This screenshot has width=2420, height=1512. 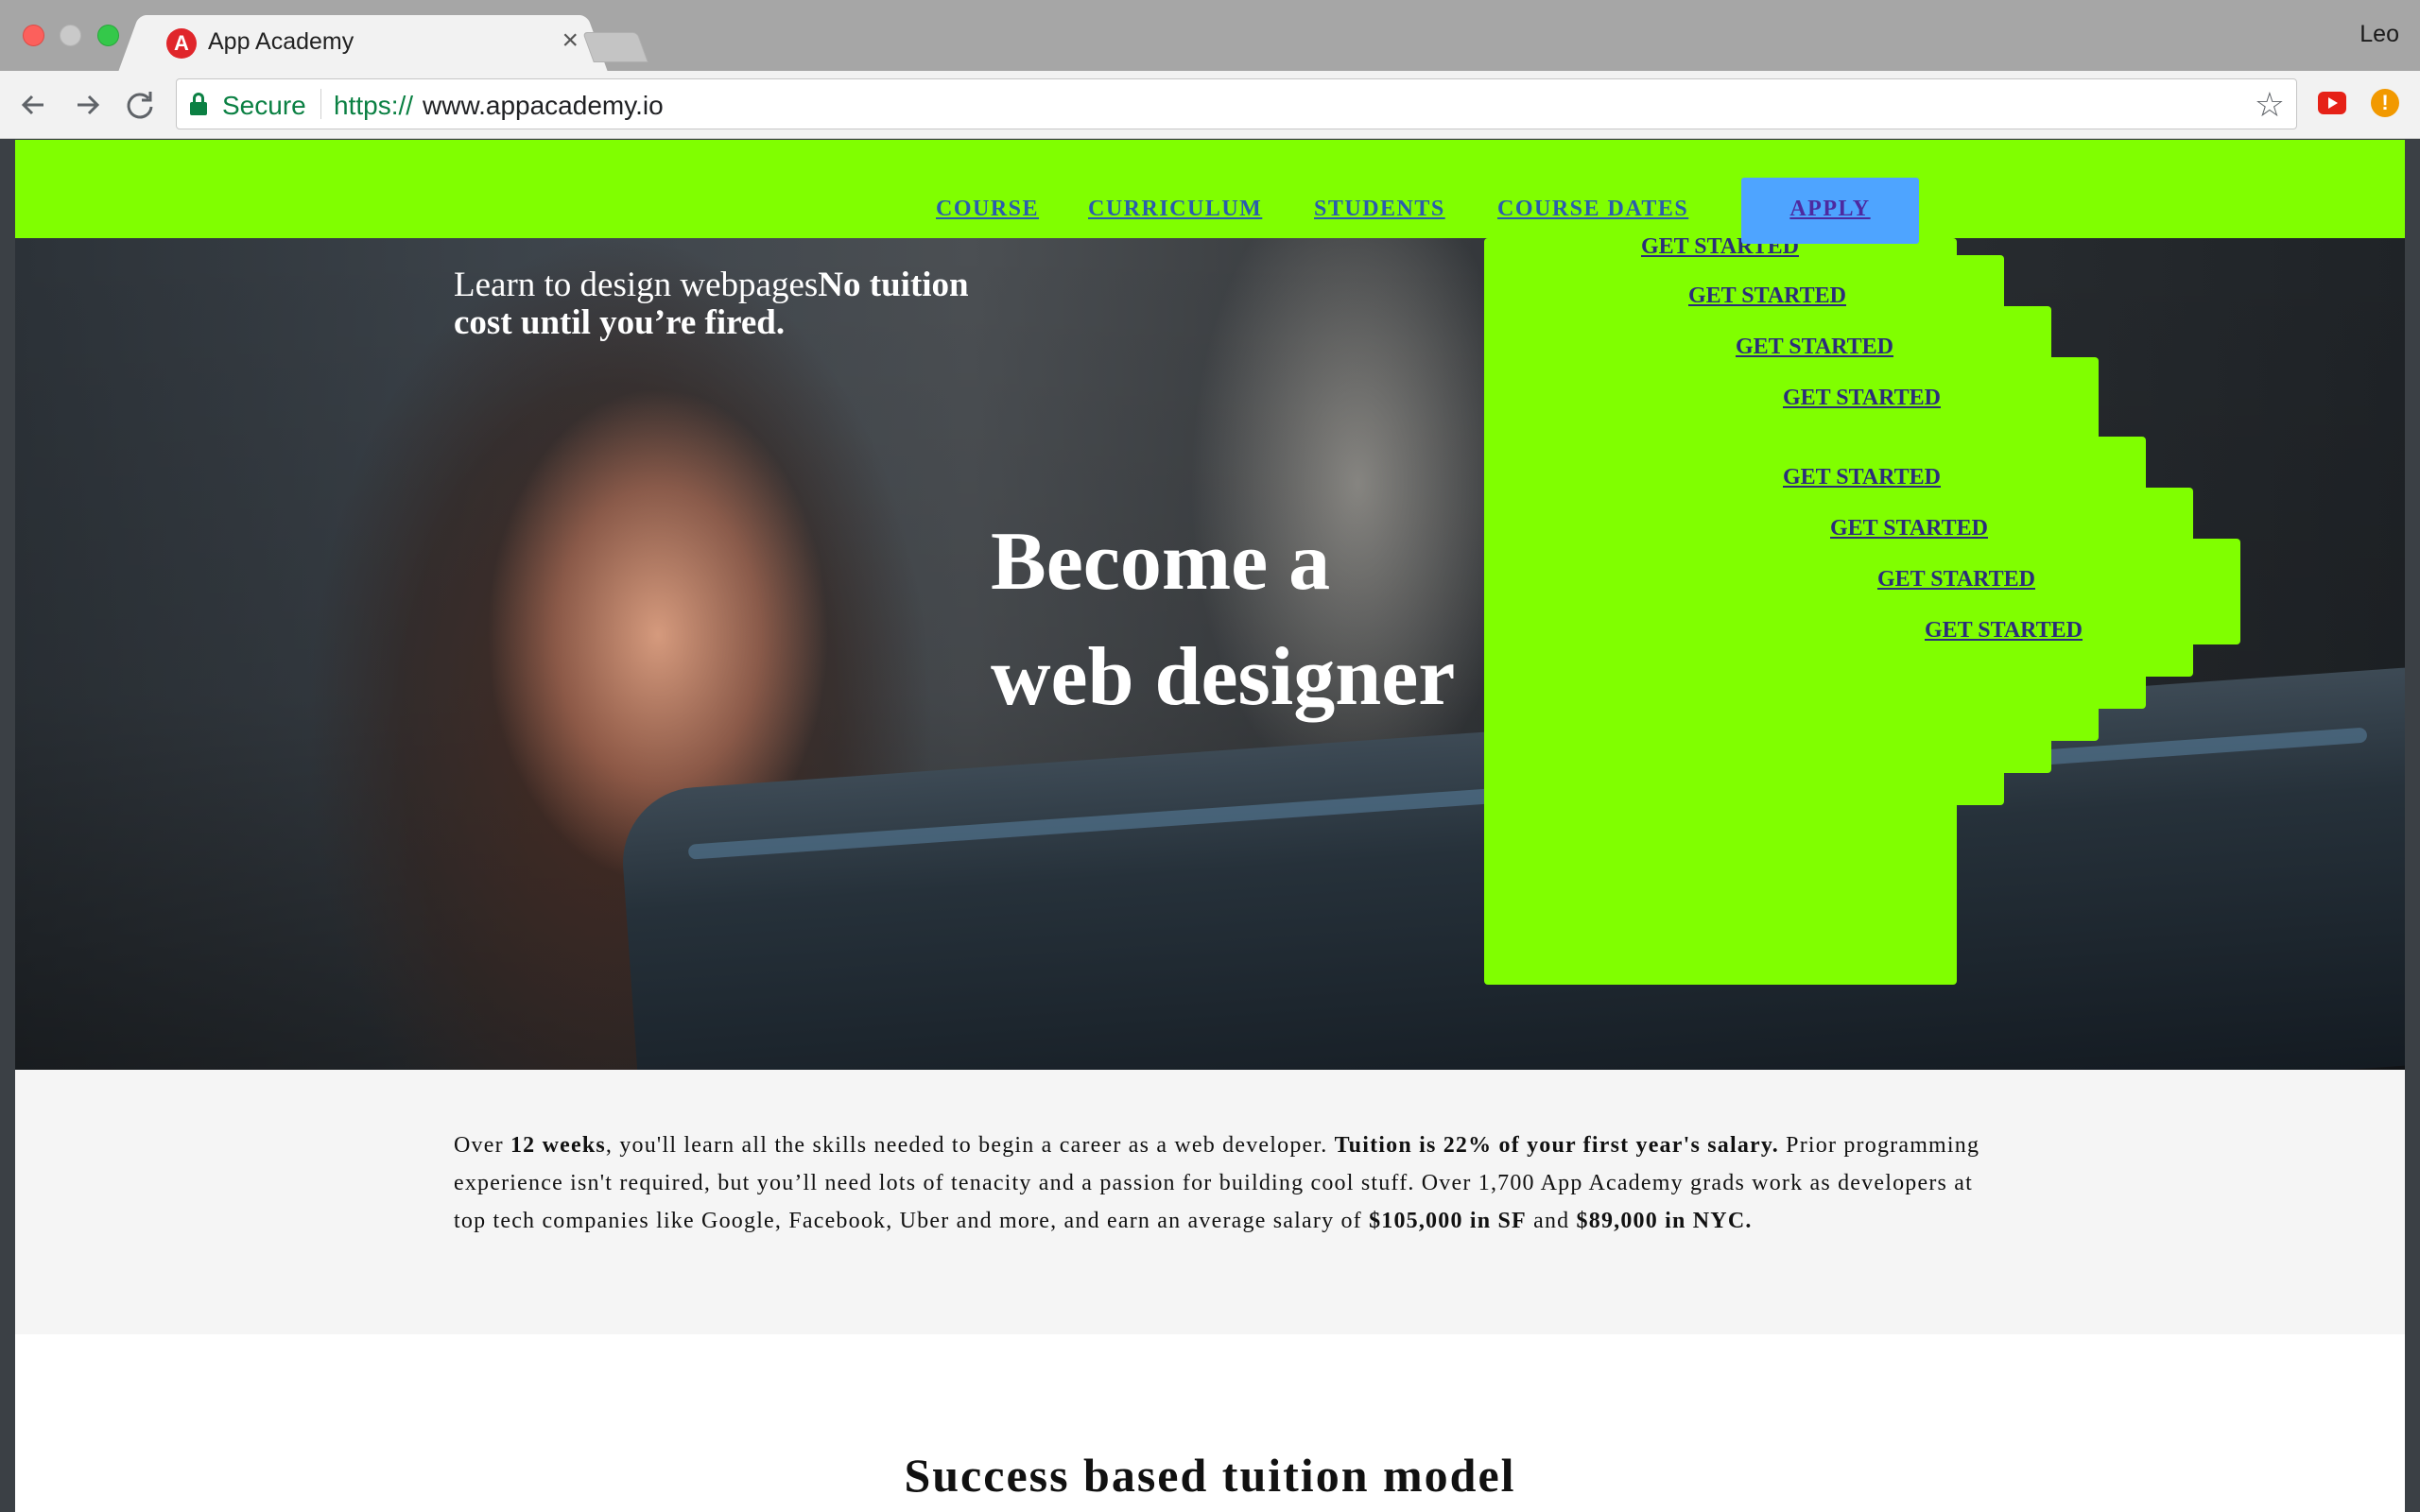 I want to click on alert-icon: !, so click(x=2385, y=103).